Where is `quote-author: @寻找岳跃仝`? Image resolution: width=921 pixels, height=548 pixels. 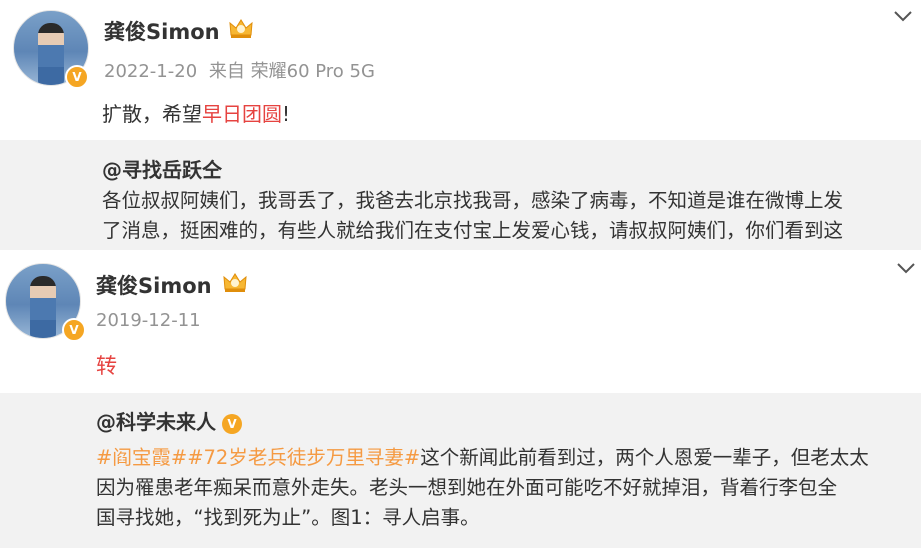 quote-author: @寻找岳跃仝 is located at coordinates (162, 168).